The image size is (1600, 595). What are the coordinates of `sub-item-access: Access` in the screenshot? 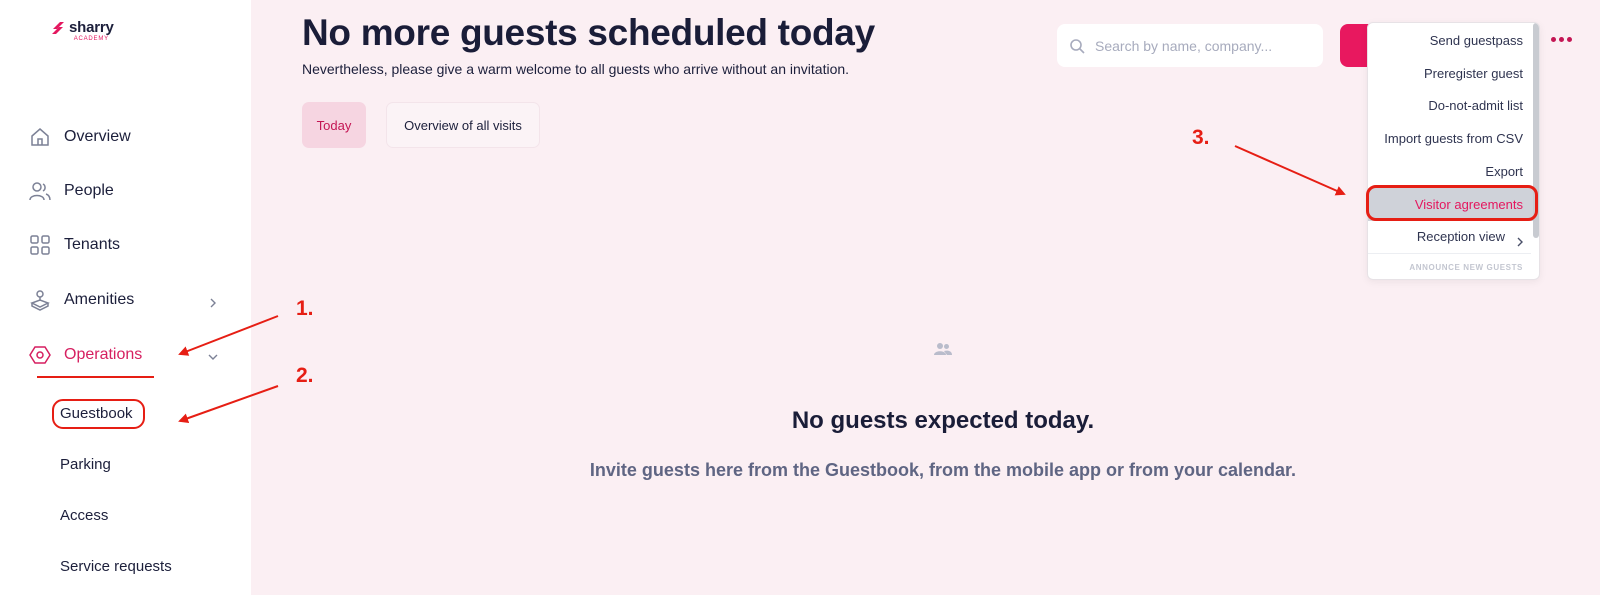 It's located at (84, 515).